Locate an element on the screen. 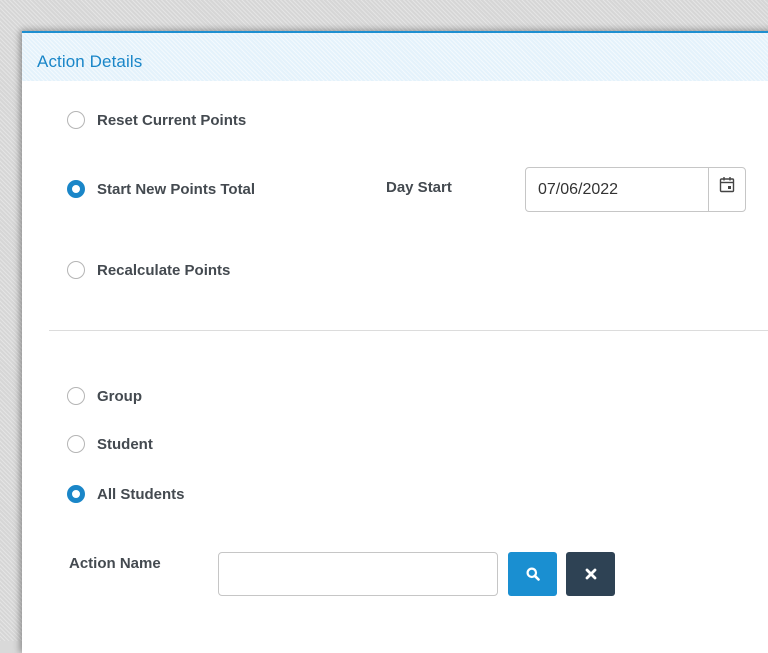 The width and height of the screenshot is (768, 653). radio-recalculate-points: Recalculate Points is located at coordinates (148, 270).